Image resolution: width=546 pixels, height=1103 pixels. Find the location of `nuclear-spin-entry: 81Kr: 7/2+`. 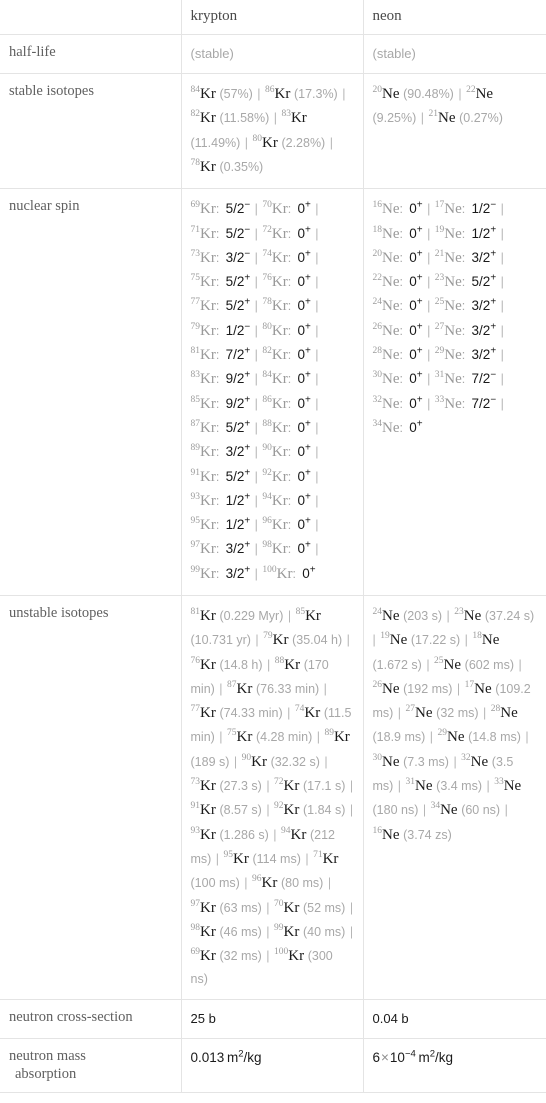

nuclear-spin-entry: 81Kr: 7/2+ is located at coordinates (221, 354).